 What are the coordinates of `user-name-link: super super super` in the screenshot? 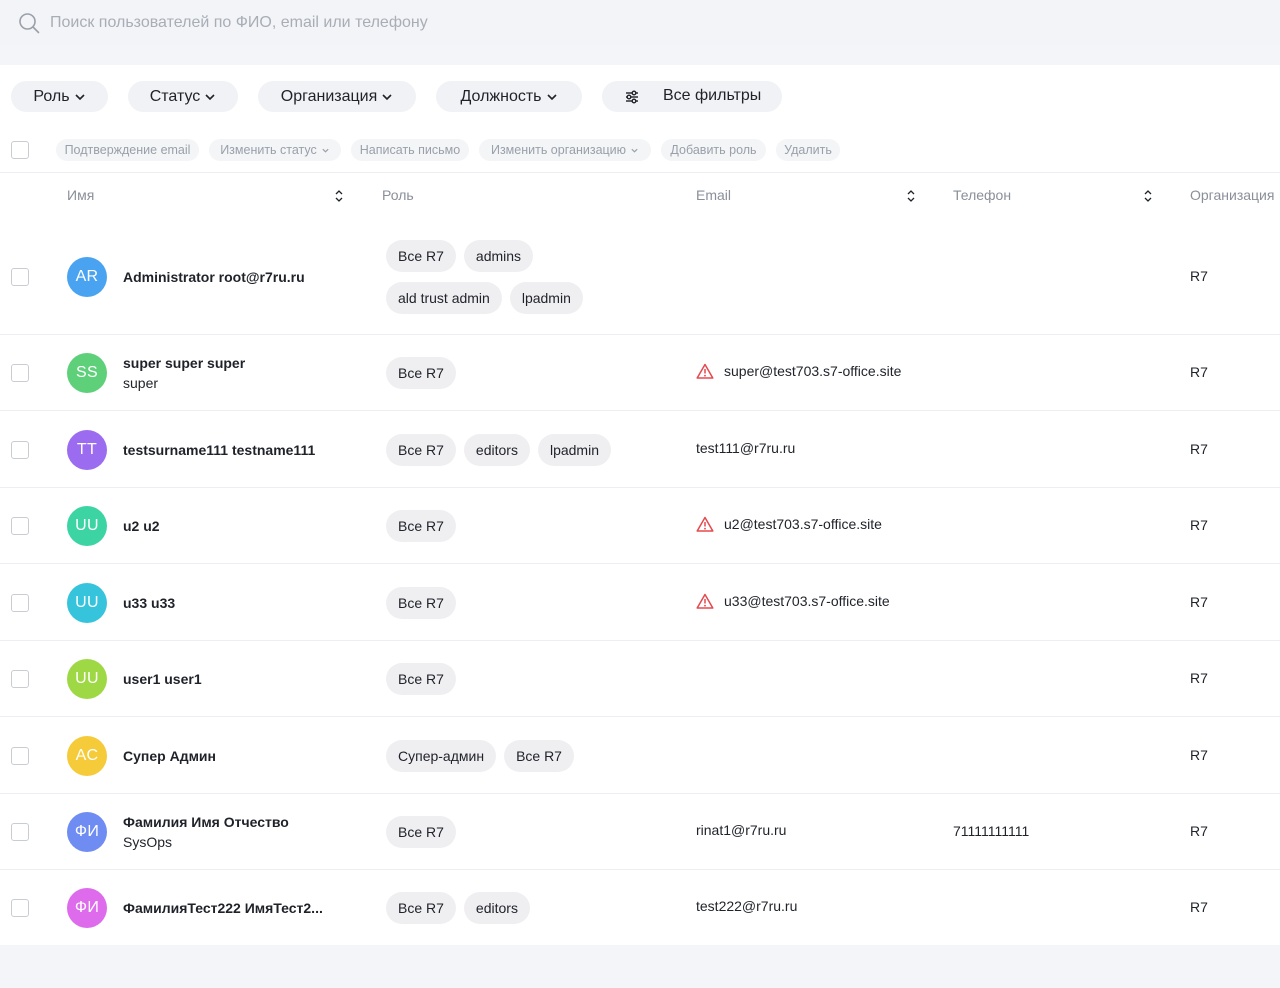 It's located at (228, 363).